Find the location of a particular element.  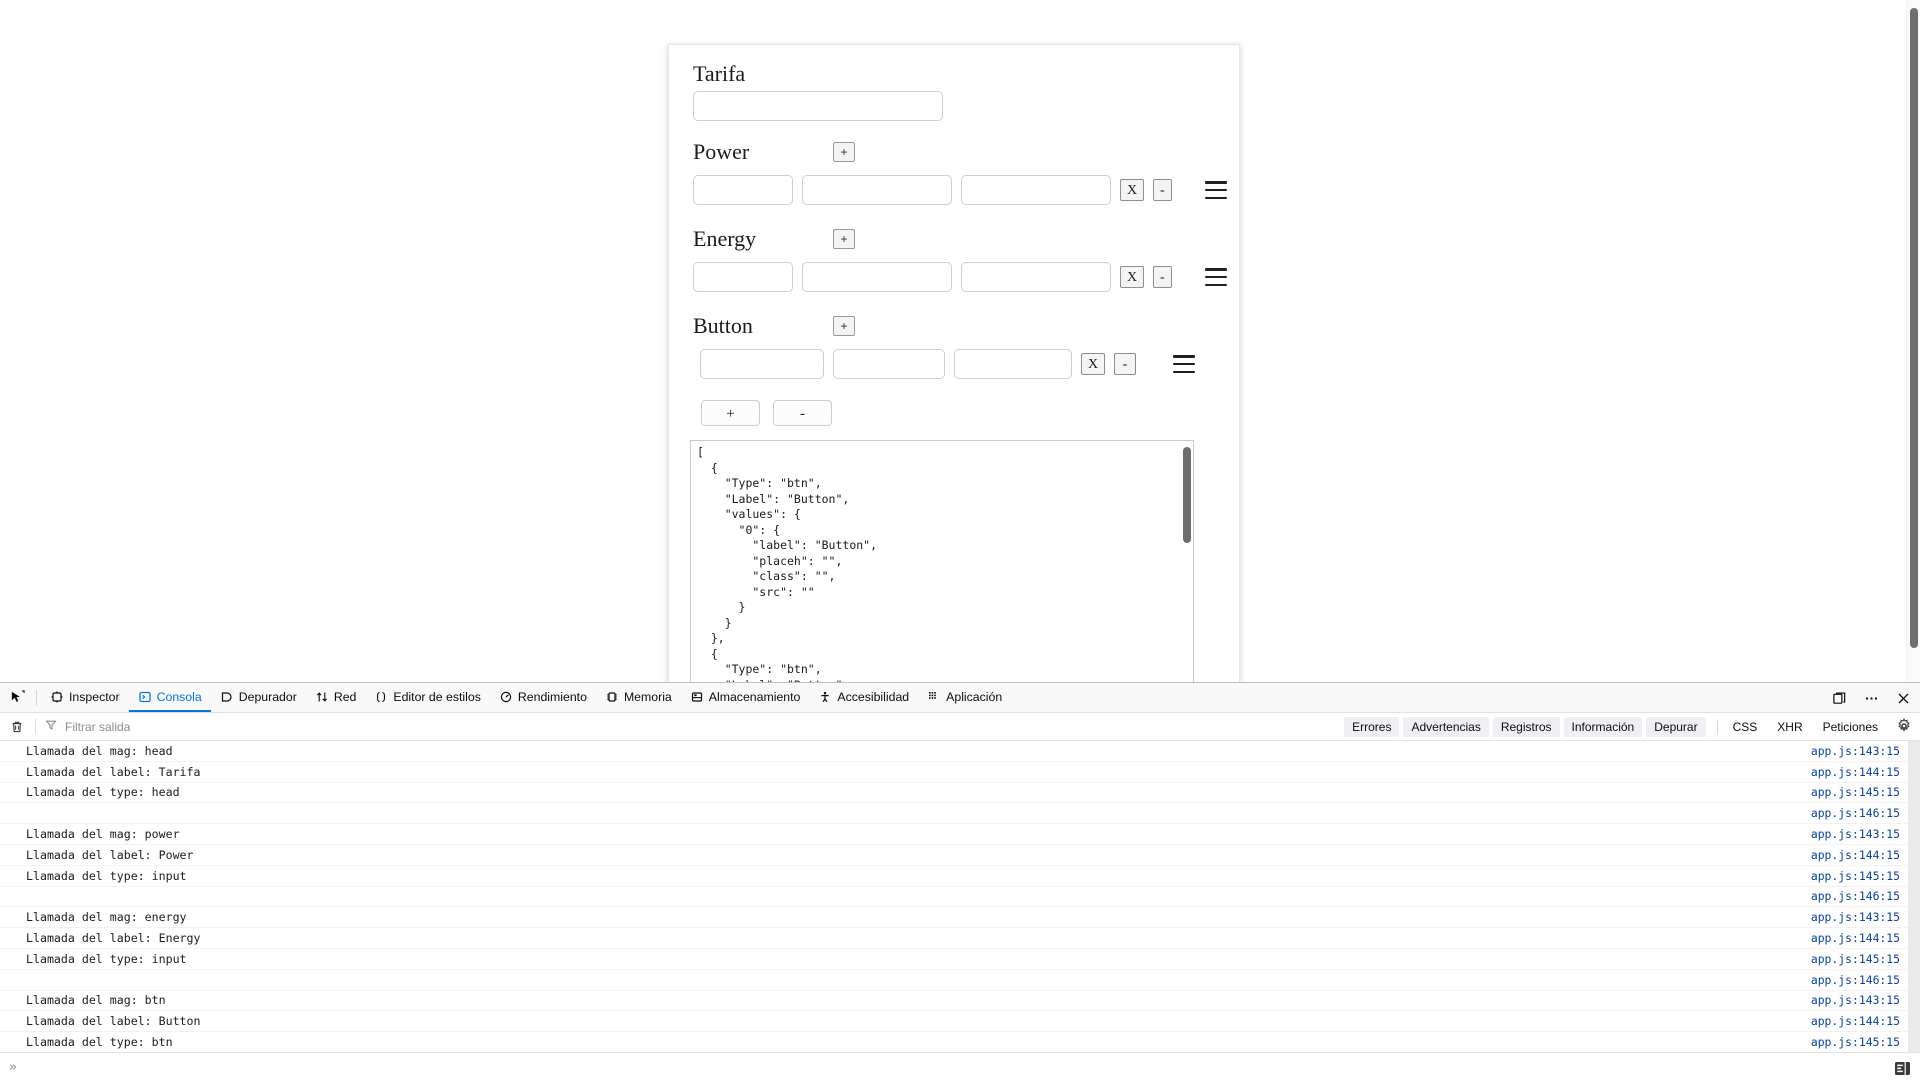

filter-chip-informacion: Información is located at coordinates (1603, 727).